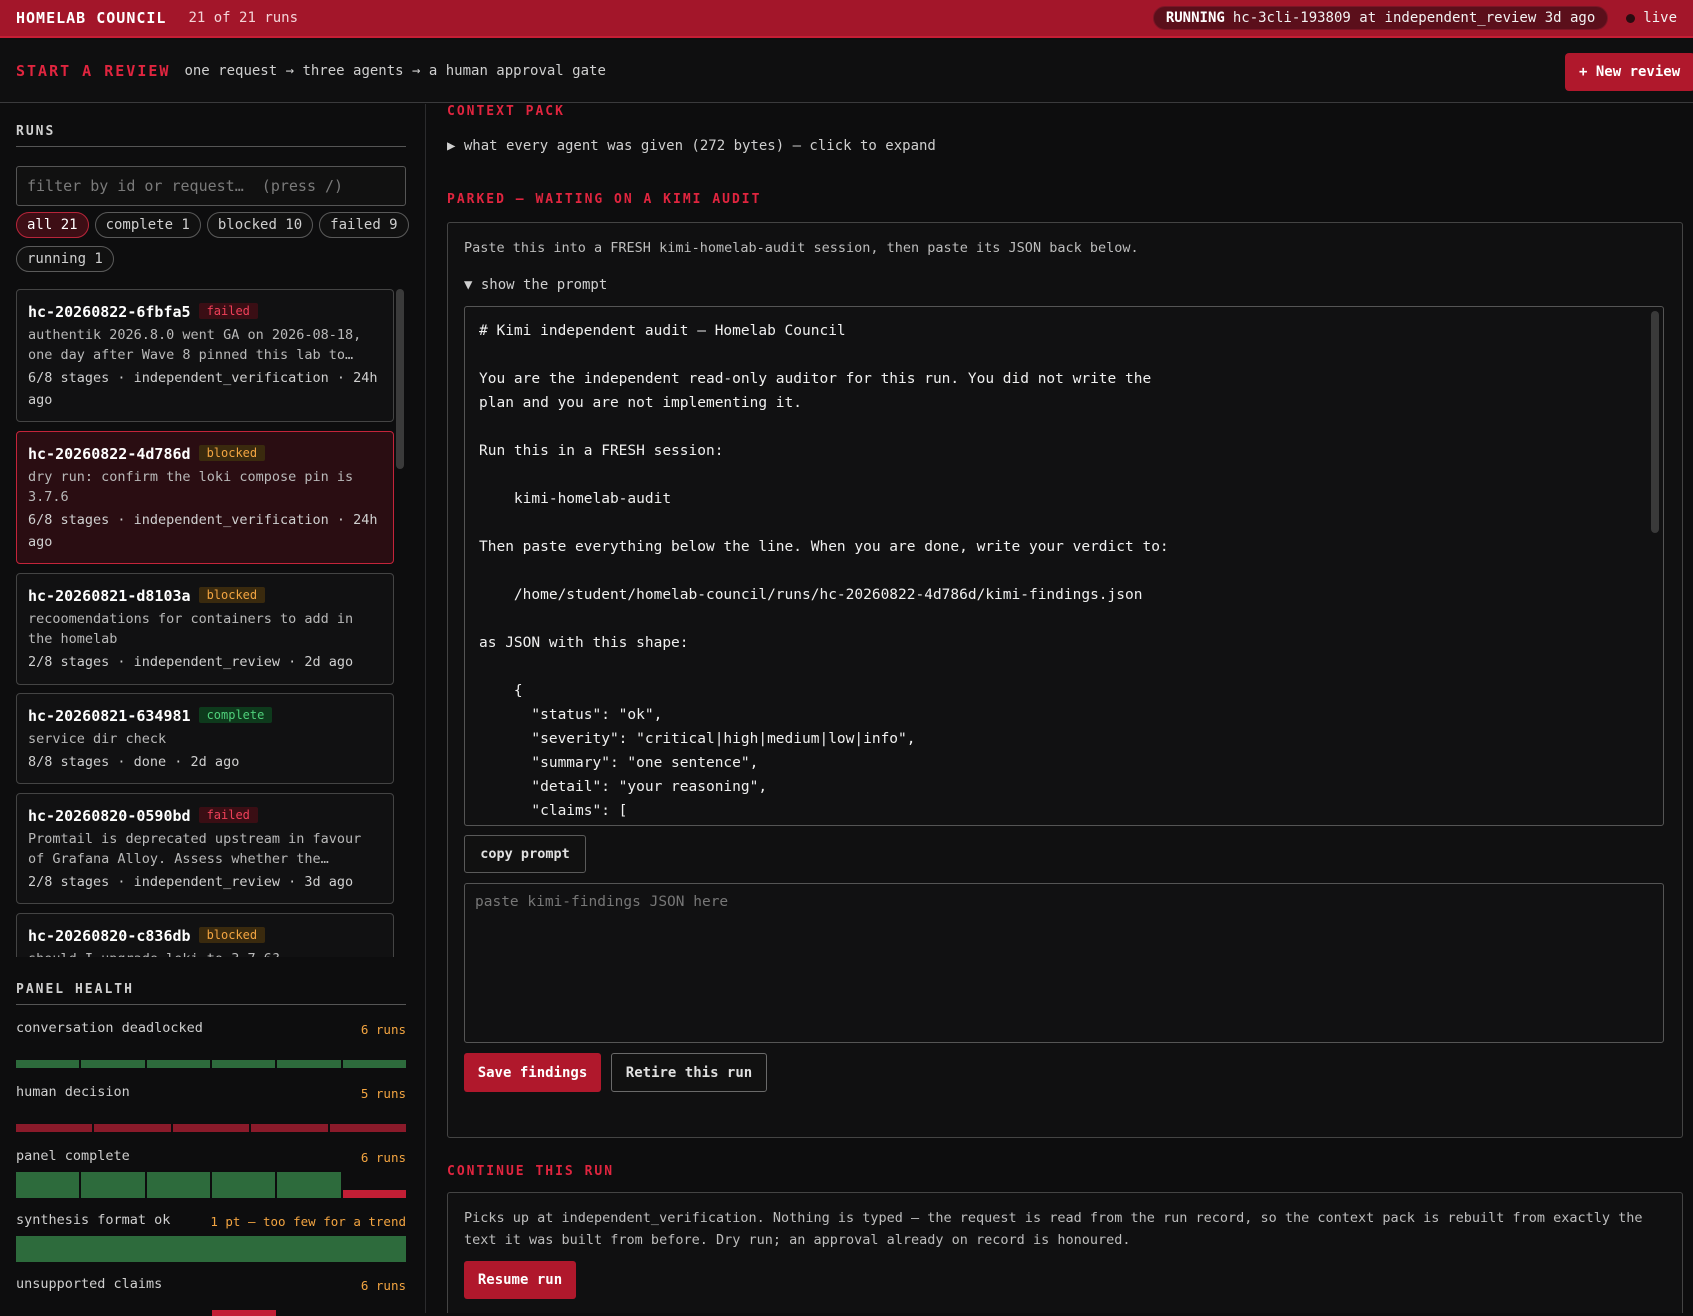 The image size is (1693, 1316). I want to click on health-row-unsupported-claims: unsupported claims 6 runs, so click(211, 1296).